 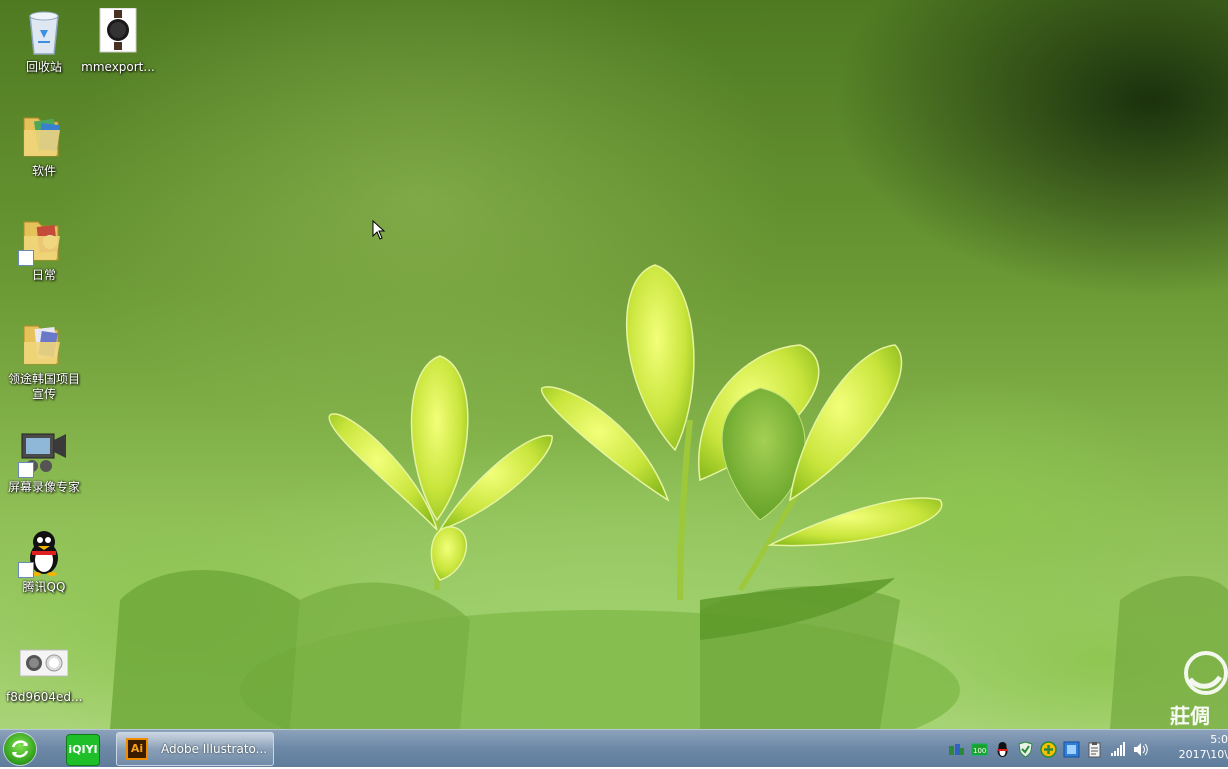 What do you see at coordinates (43, 171) in the screenshot?
I see `desktop-icon-label: 软件` at bounding box center [43, 171].